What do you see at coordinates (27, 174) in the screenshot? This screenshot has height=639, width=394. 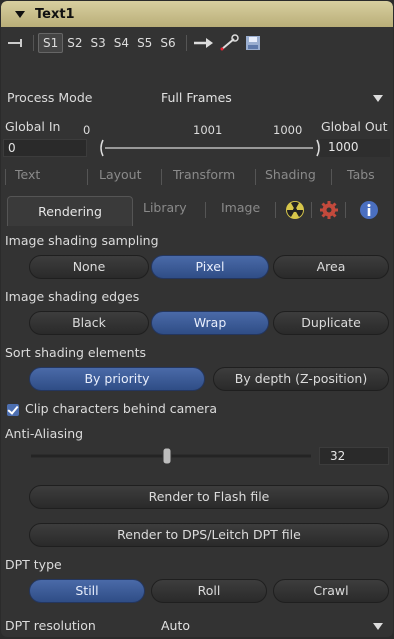 I see `tab-text: Text` at bounding box center [27, 174].